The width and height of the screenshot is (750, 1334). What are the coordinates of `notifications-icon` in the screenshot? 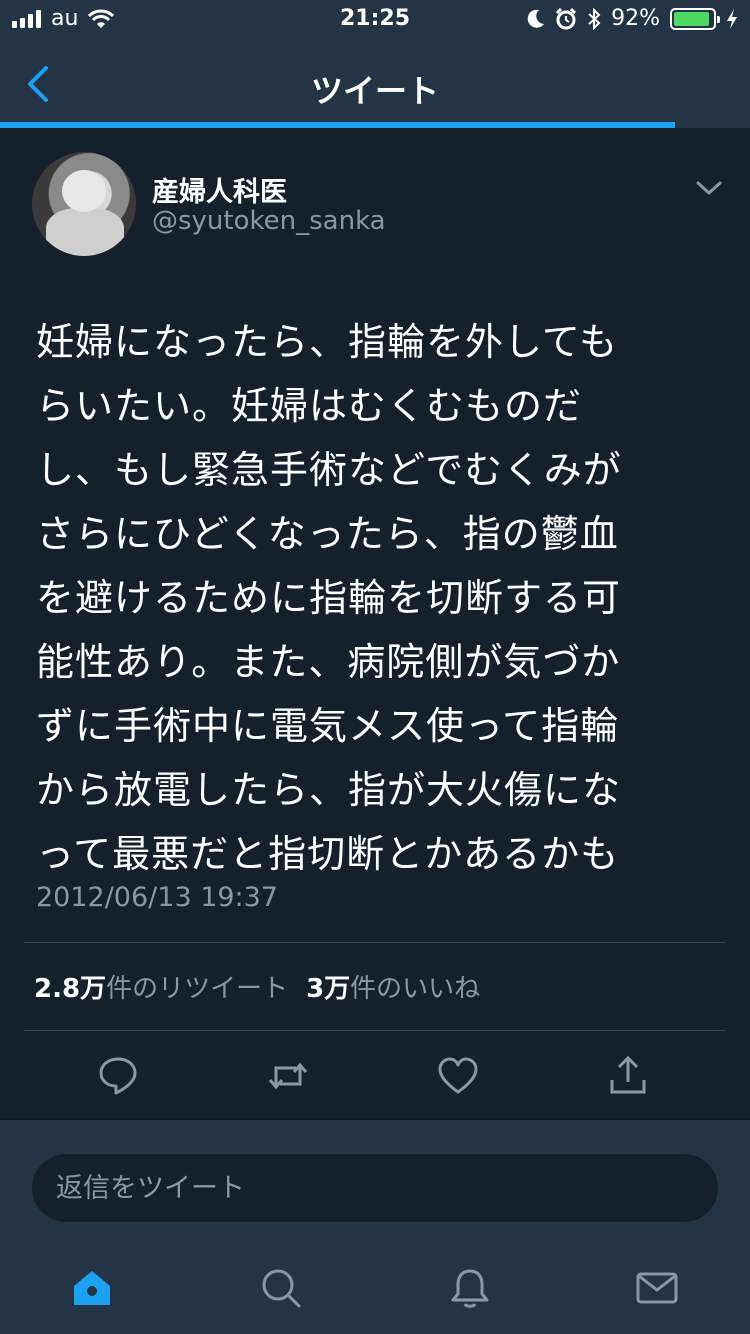 It's located at (470, 1288).